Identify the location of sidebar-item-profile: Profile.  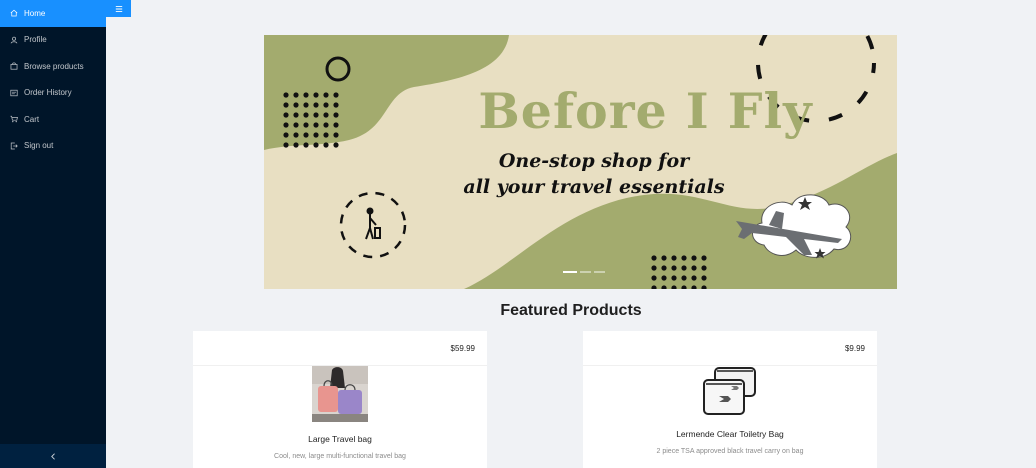
(53, 40).